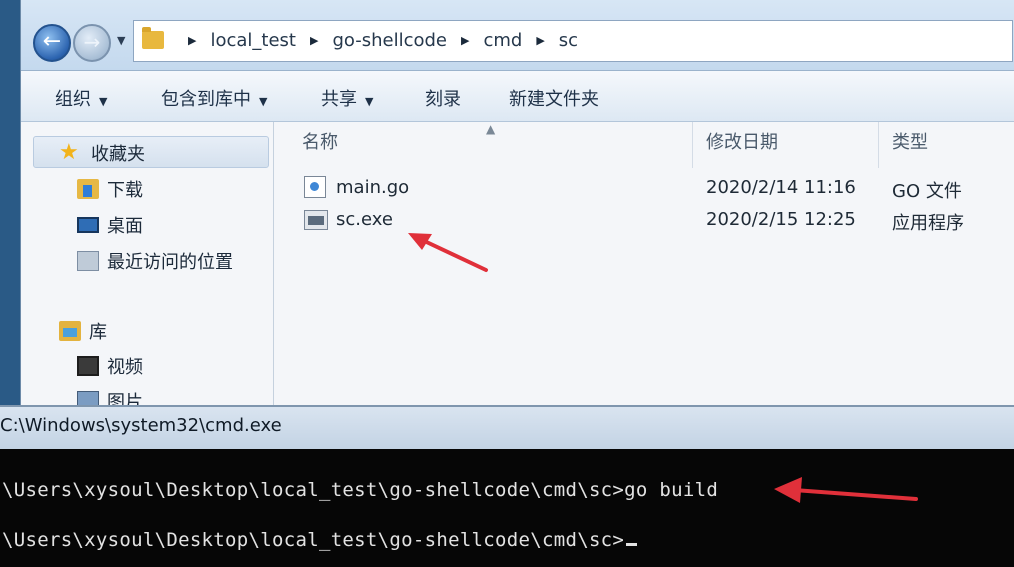  Describe the element at coordinates (125, 226) in the screenshot. I see `nav-label: 桌面` at that location.